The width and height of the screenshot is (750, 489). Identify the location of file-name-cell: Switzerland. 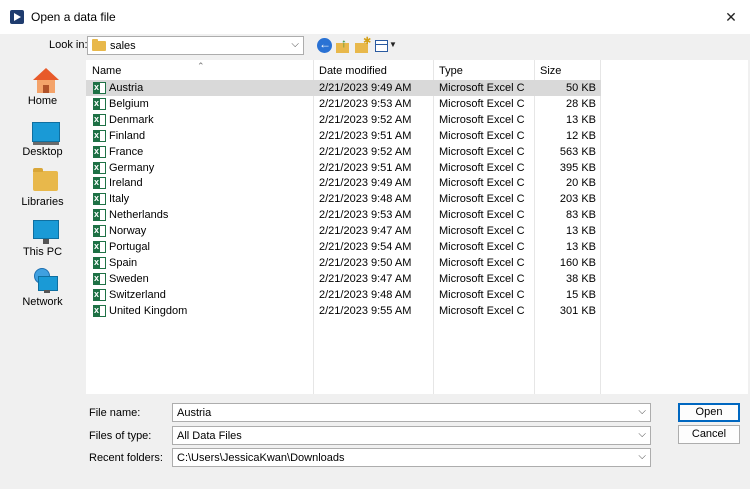
(137, 294).